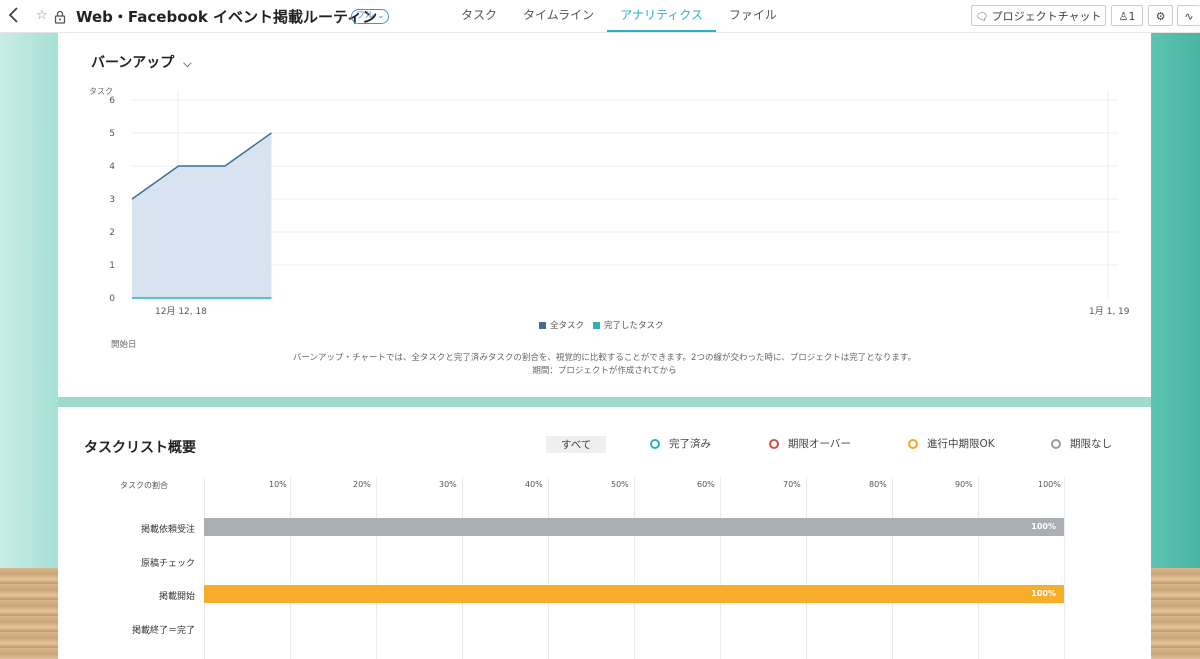 This screenshot has width=1200, height=659. What do you see at coordinates (60, 16) in the screenshot?
I see `lock-icon` at bounding box center [60, 16].